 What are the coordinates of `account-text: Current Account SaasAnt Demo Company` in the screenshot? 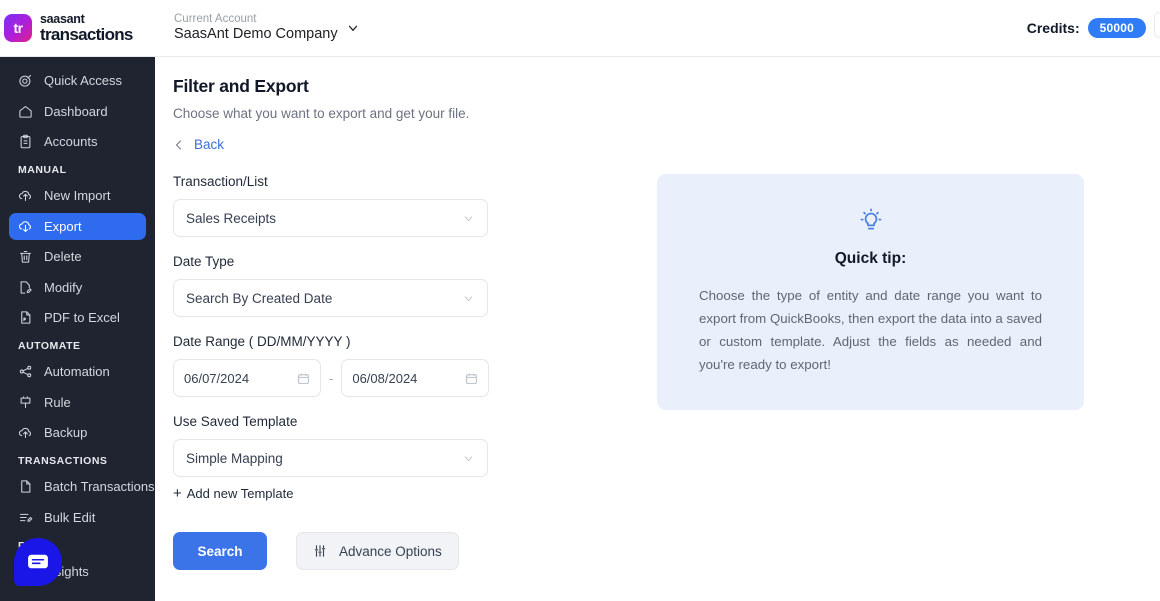 It's located at (256, 28).